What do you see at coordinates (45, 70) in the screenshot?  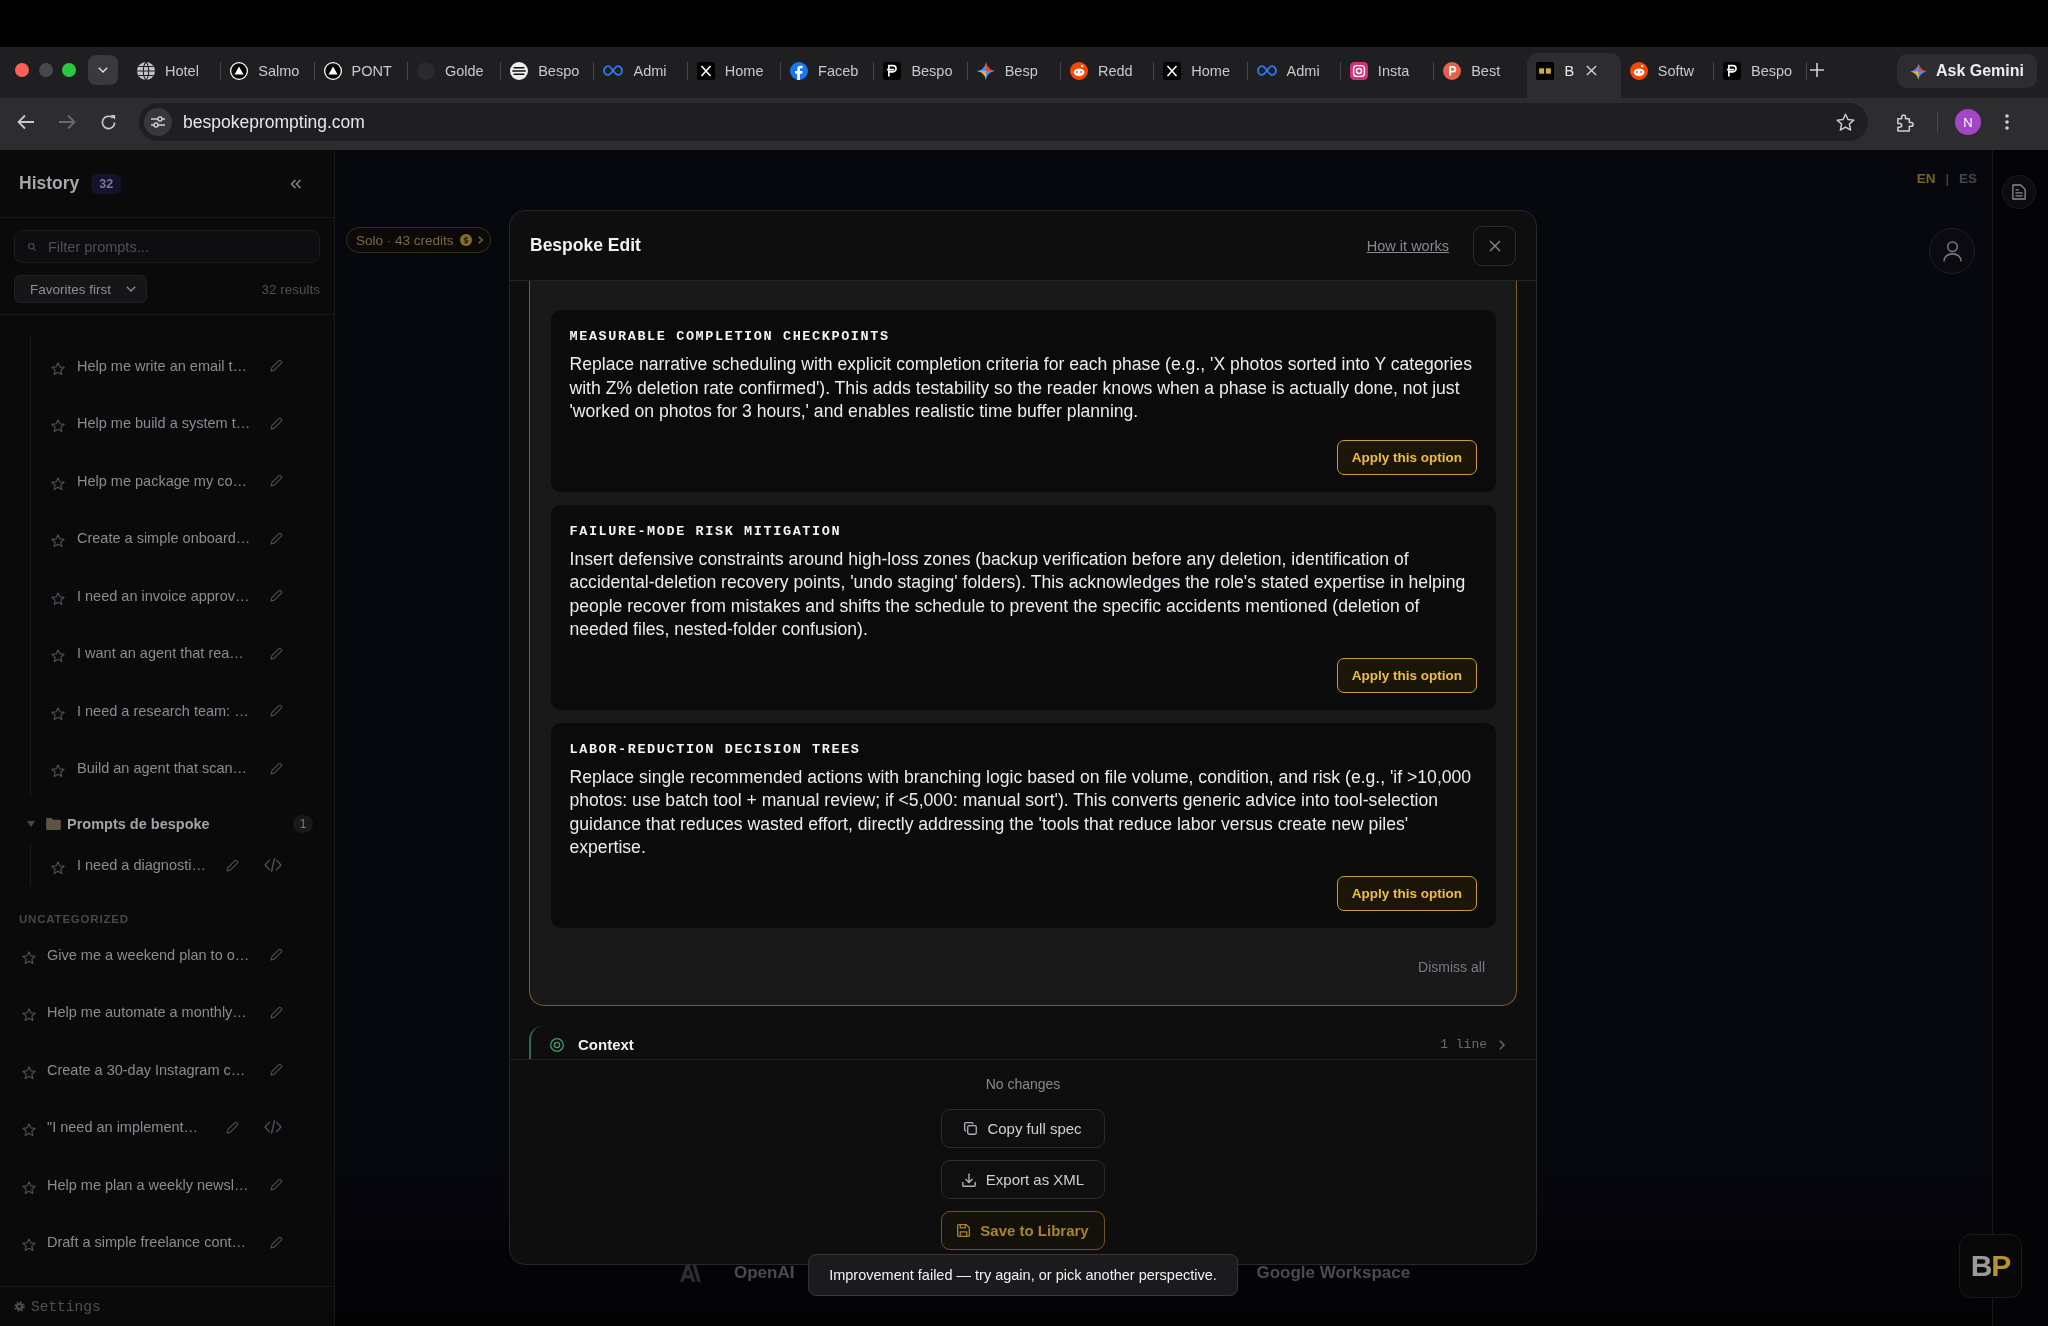 I see `minimize-window-button` at bounding box center [45, 70].